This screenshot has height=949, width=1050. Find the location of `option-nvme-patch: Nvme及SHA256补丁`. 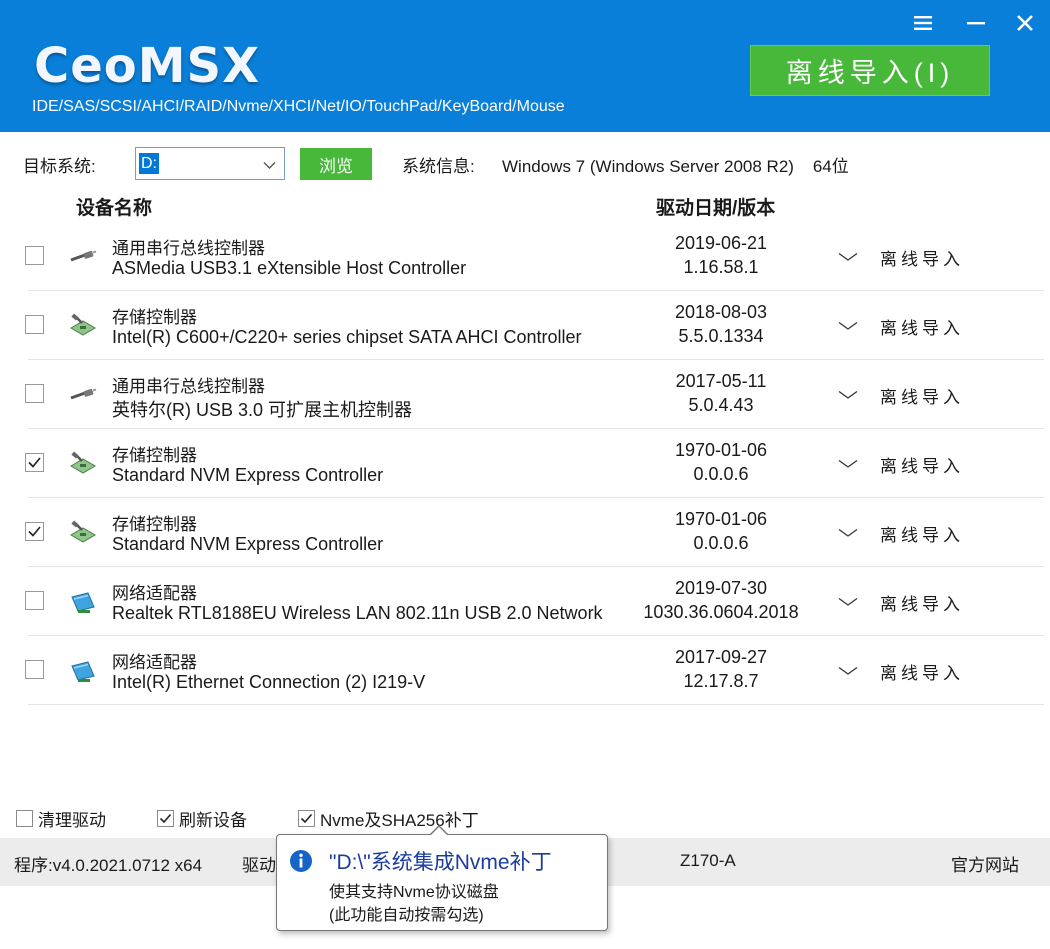

option-nvme-patch: Nvme及SHA256补丁 is located at coordinates (388, 818).